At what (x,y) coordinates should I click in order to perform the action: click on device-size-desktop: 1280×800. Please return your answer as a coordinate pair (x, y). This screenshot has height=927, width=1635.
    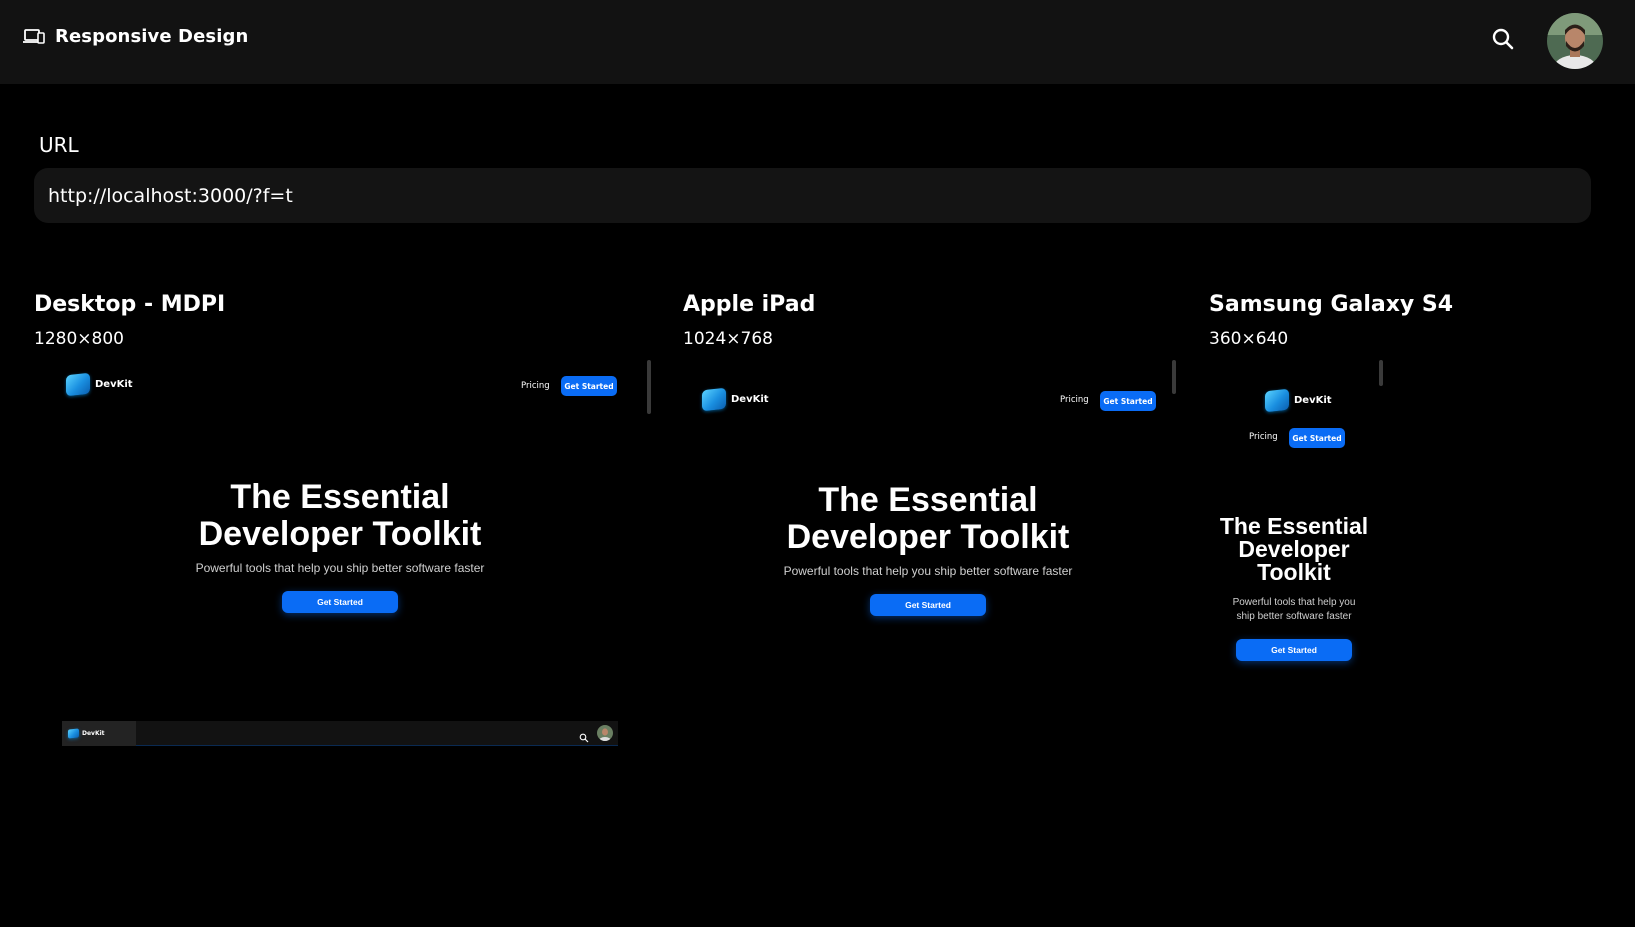
    Looking at the image, I should click on (79, 339).